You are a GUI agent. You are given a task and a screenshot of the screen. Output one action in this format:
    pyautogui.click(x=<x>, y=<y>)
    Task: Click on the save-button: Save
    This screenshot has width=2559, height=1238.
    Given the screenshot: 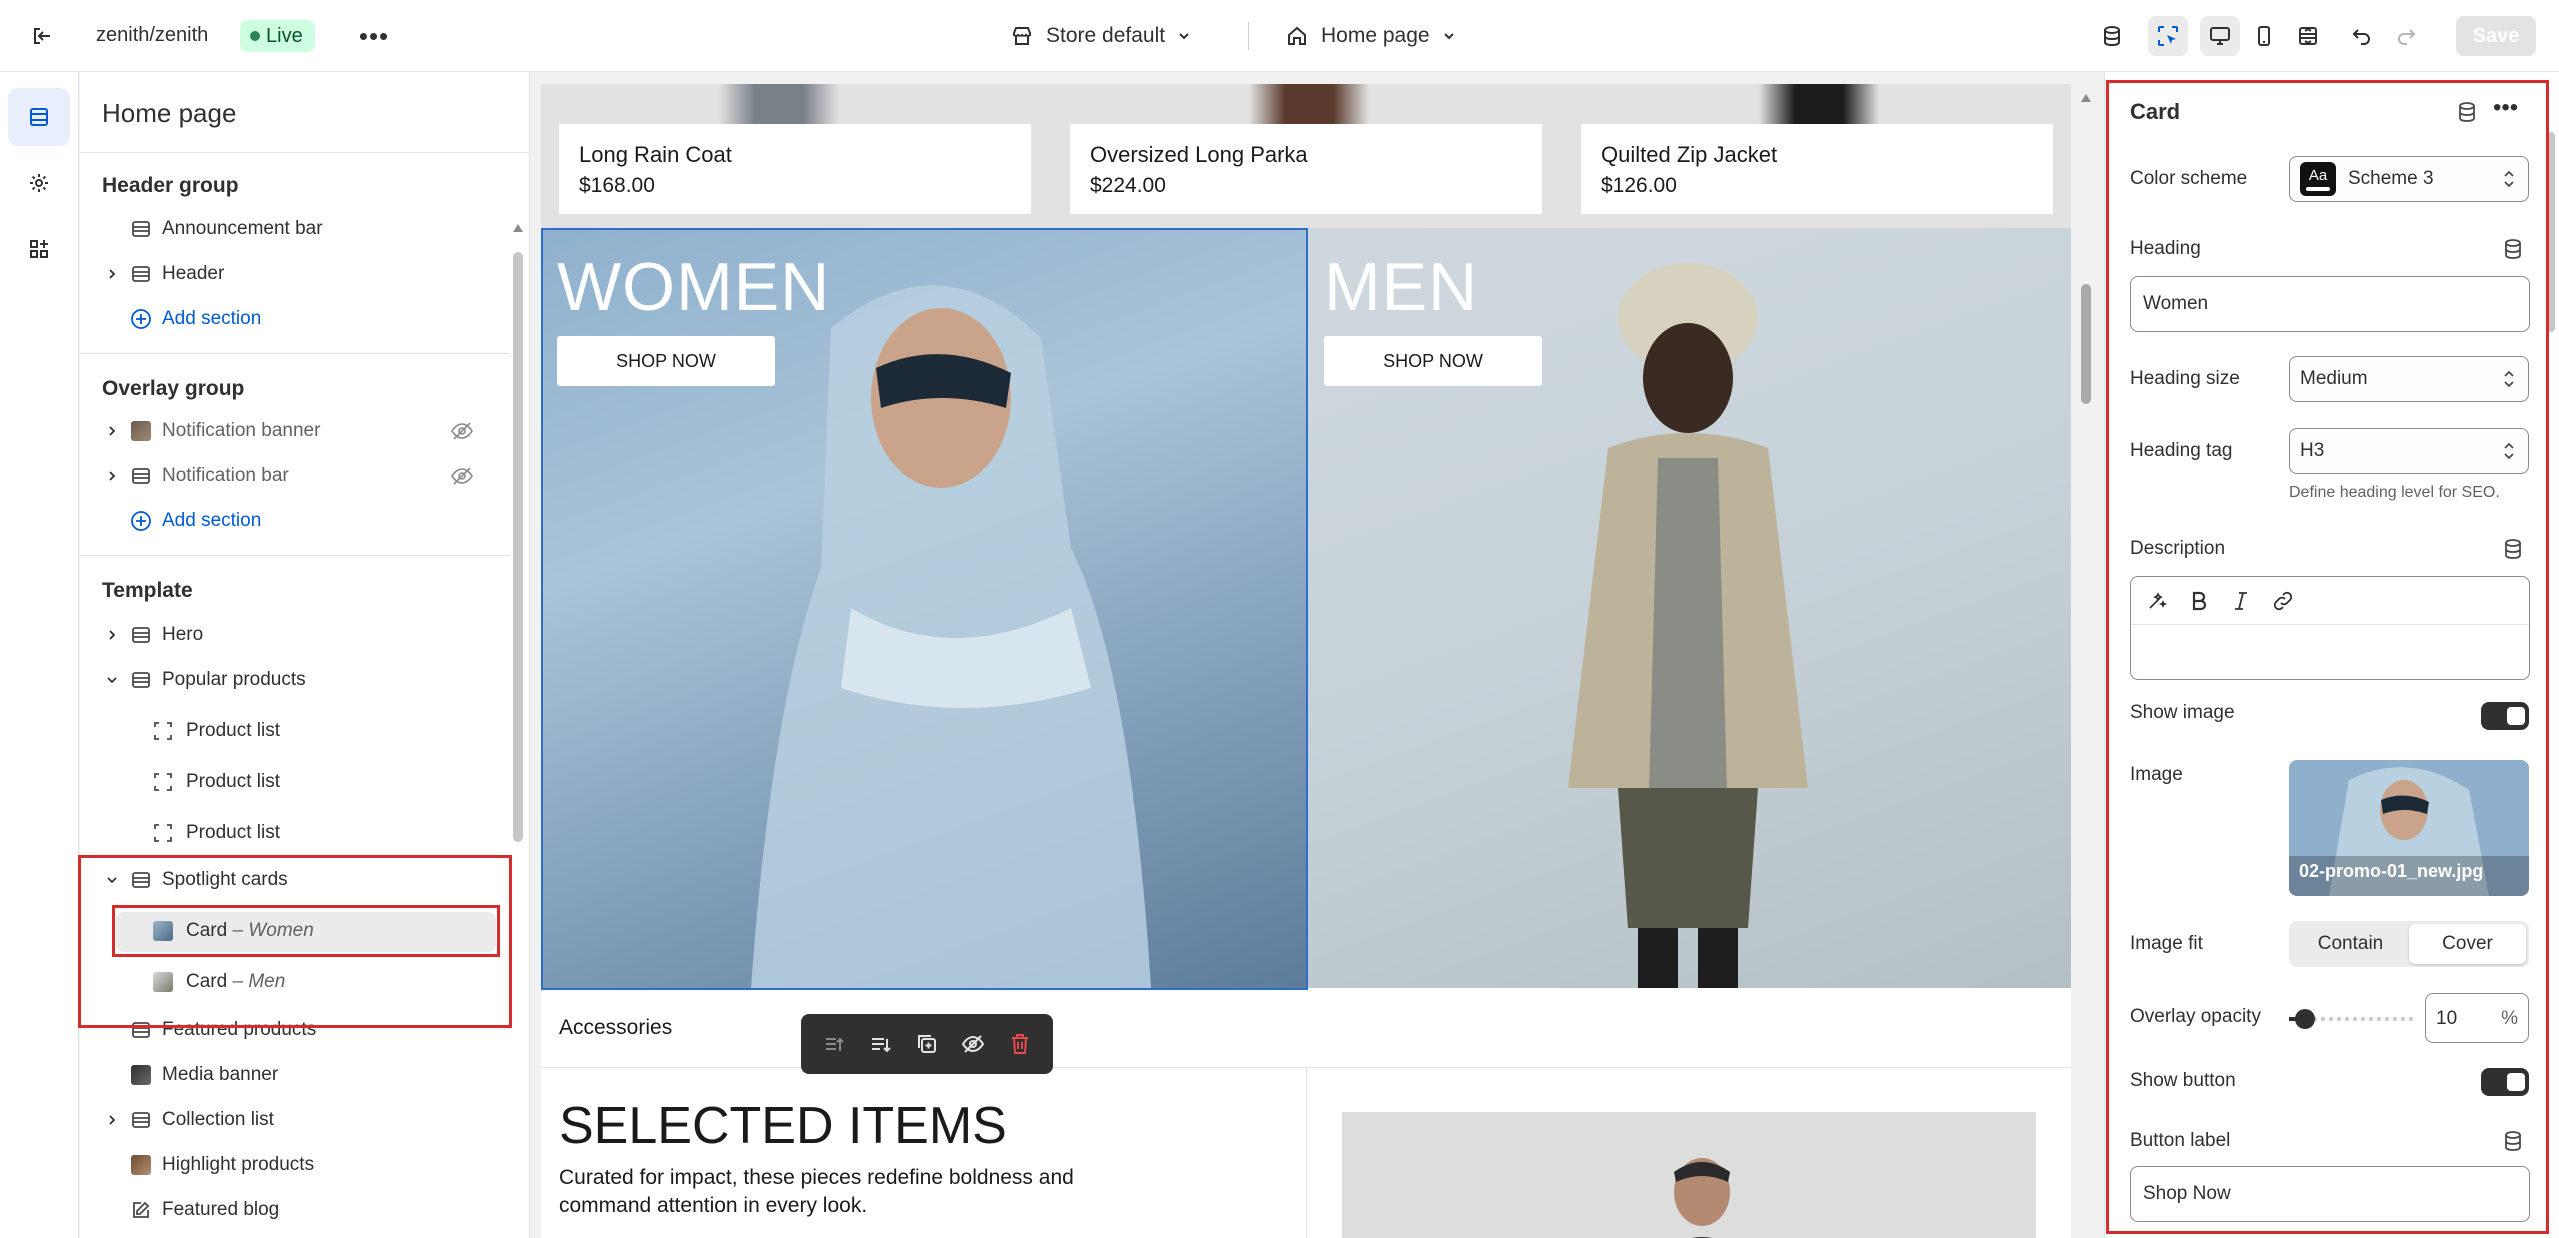 What is the action you would take?
    pyautogui.click(x=2496, y=36)
    